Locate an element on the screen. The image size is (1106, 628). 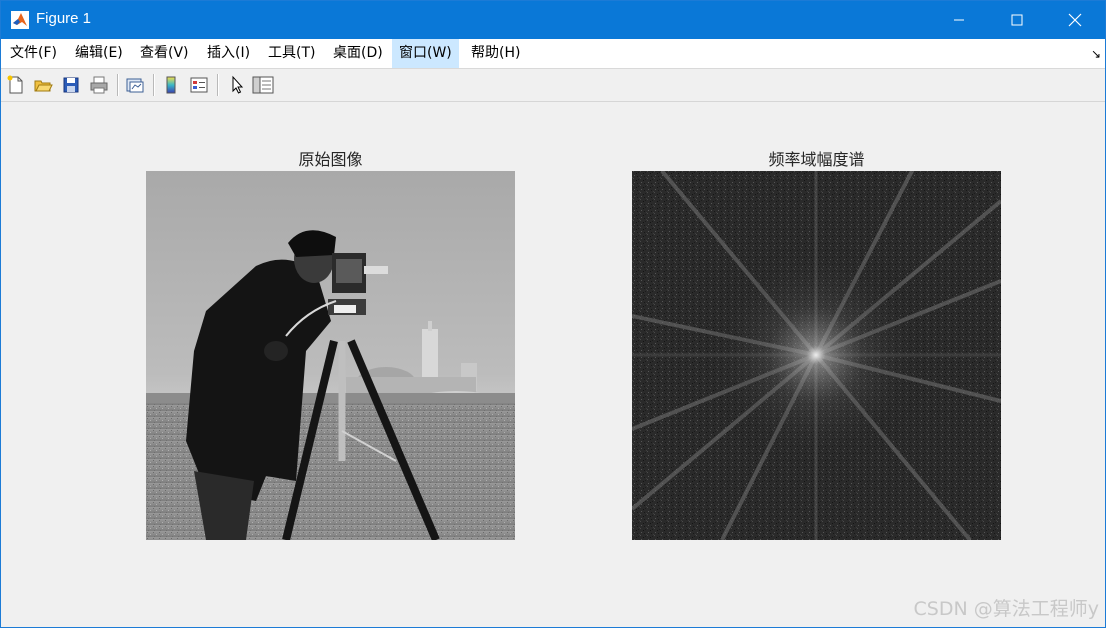
legend-icon is located at coordinates (199, 85).